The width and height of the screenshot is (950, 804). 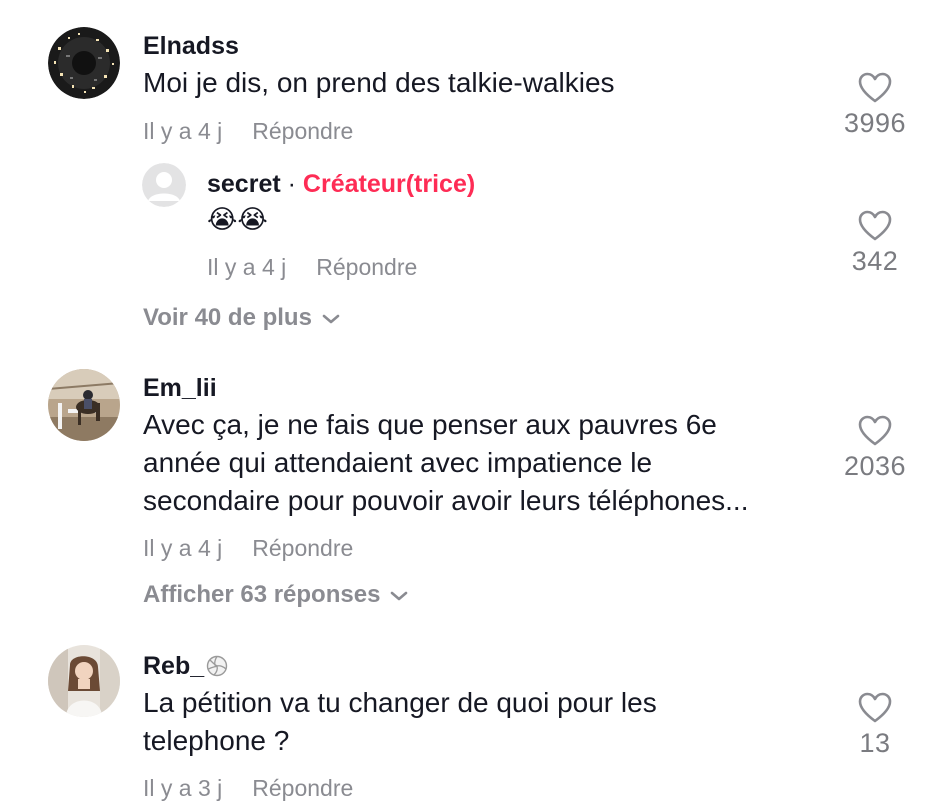 I want to click on view-more-label: Voir 40 de plus, so click(x=227, y=317).